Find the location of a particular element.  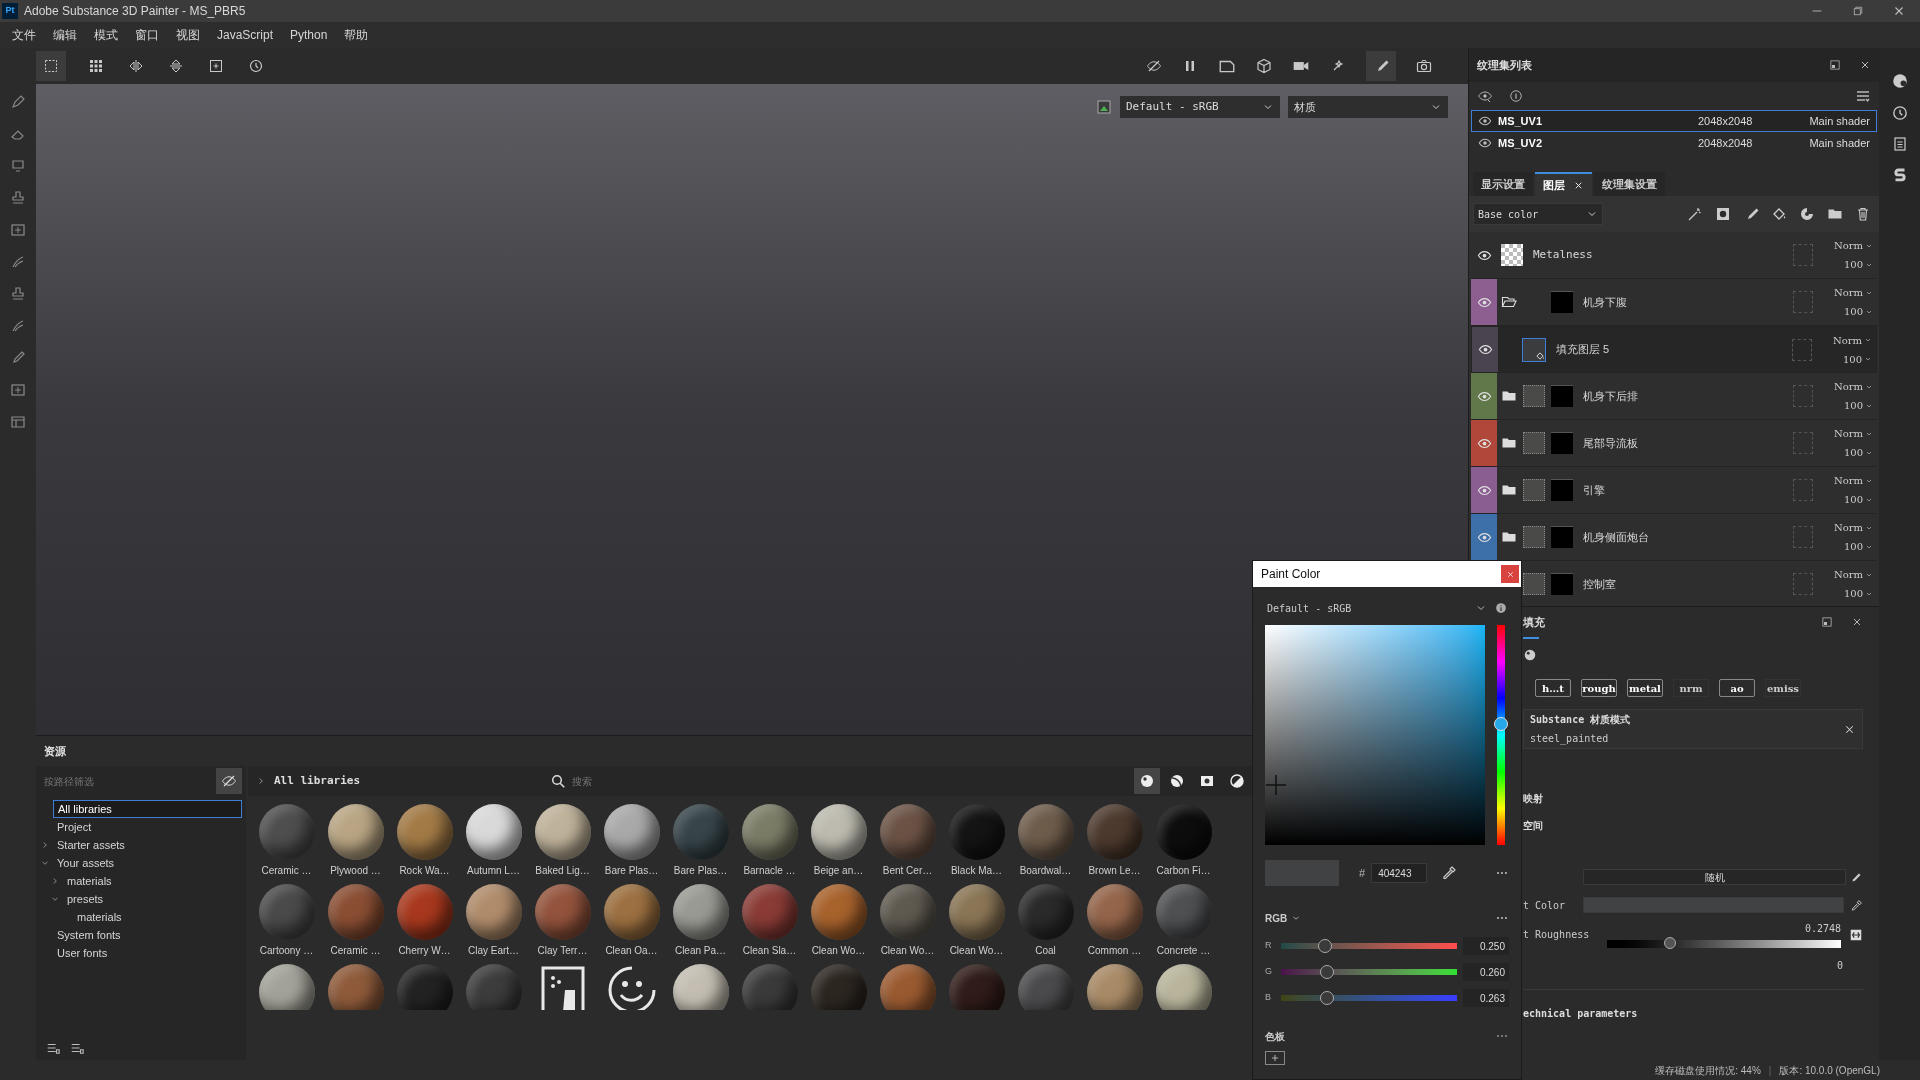

visibility-toggle-button is located at coordinates (229, 781).